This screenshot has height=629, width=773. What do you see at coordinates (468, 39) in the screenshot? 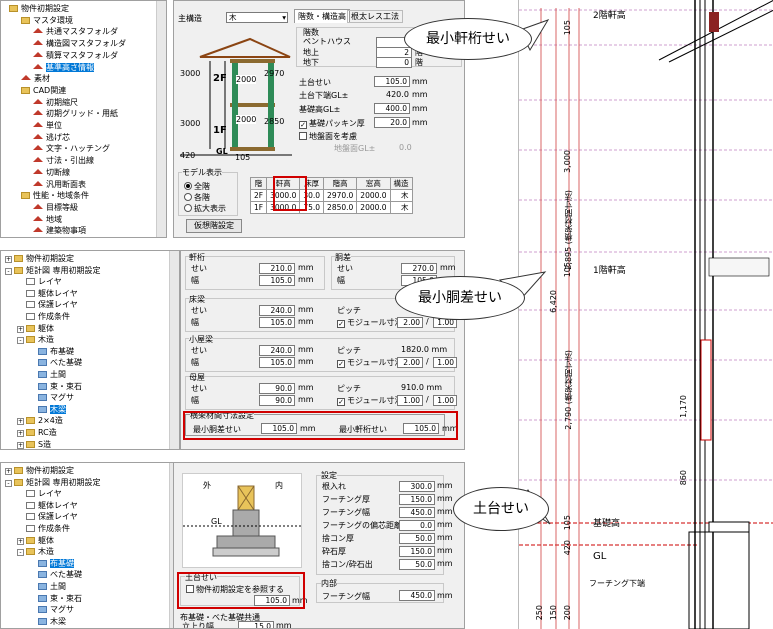
I see `callout-min-nokigeta: 最小軒桁せい` at bounding box center [468, 39].